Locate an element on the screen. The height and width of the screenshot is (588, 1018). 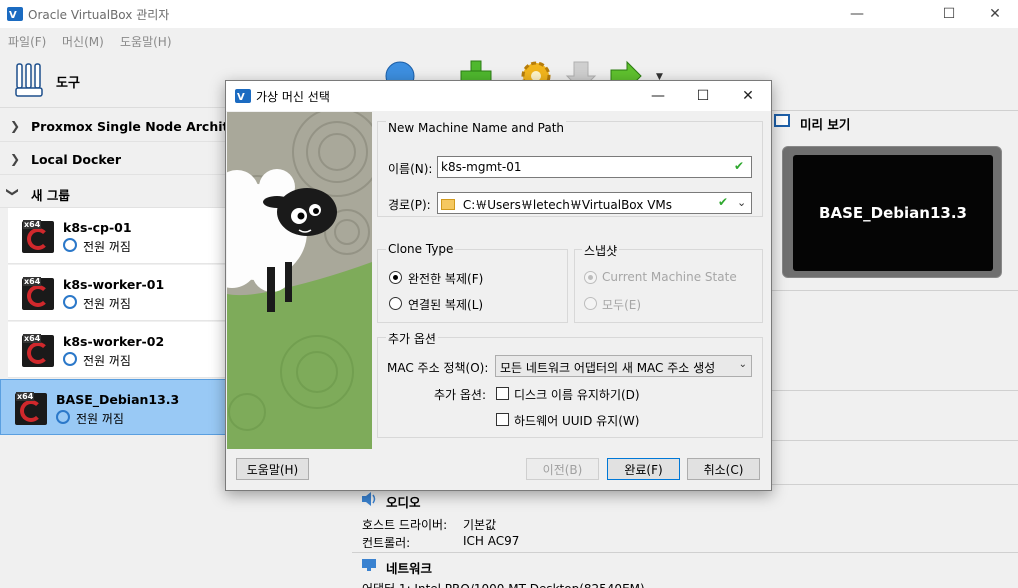
main-titlebar: V Oracle VirtualBox 관리자 — ☐ ✕ is located at coordinates (509, 14).